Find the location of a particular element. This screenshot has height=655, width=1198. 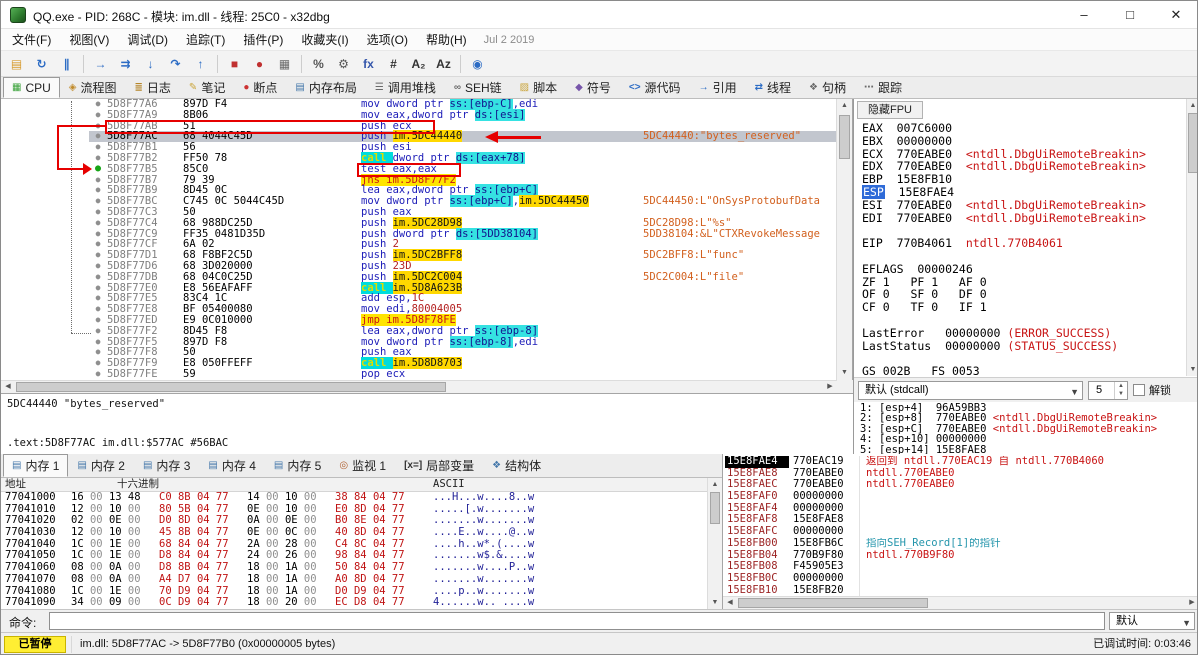

disassembly-hscrollbar: ◀ ▶ is located at coordinates (419, 386).